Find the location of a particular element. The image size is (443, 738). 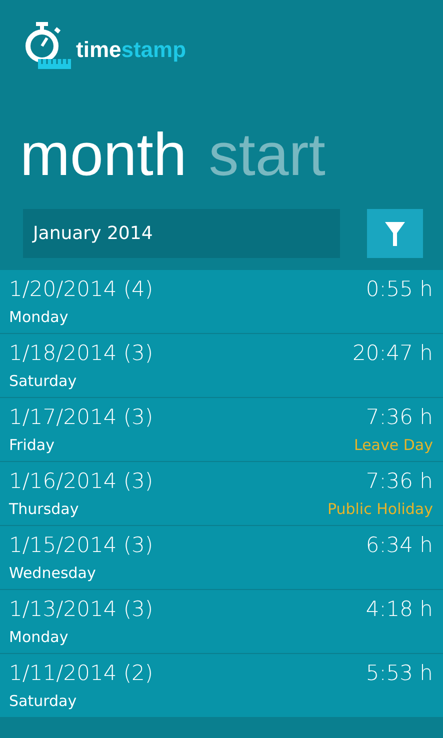

entry-note: Public Holiday is located at coordinates (380, 509).